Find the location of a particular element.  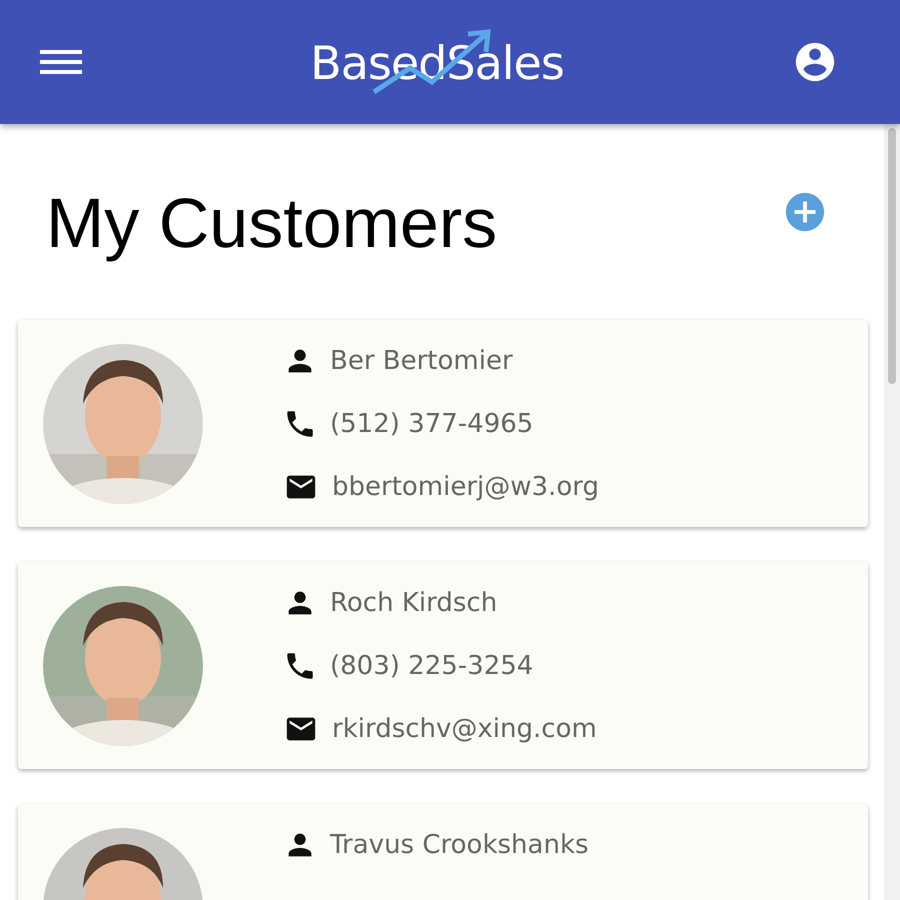

scrollbar-thumb is located at coordinates (892, 256).